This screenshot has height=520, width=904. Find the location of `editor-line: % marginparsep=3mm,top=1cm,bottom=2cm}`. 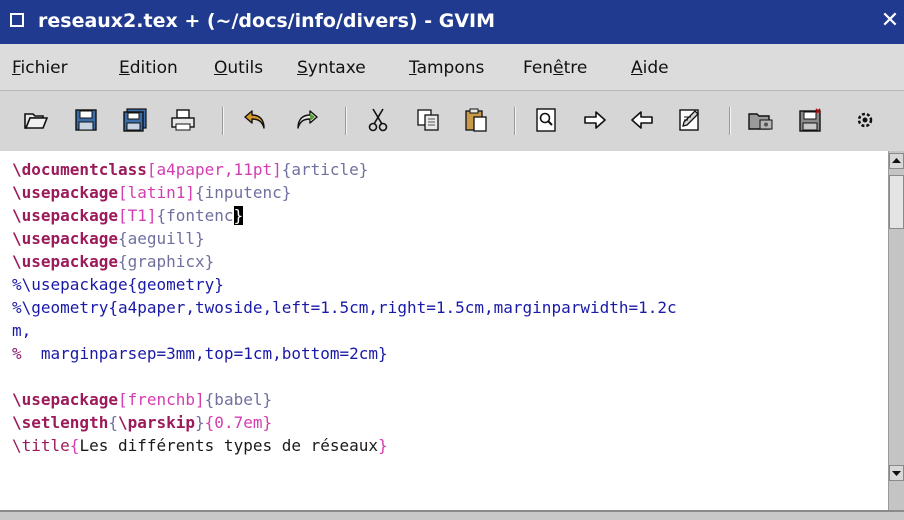

editor-line: % marginparsep=3mm,top=1cm,bottom=2cm} is located at coordinates (344, 353).